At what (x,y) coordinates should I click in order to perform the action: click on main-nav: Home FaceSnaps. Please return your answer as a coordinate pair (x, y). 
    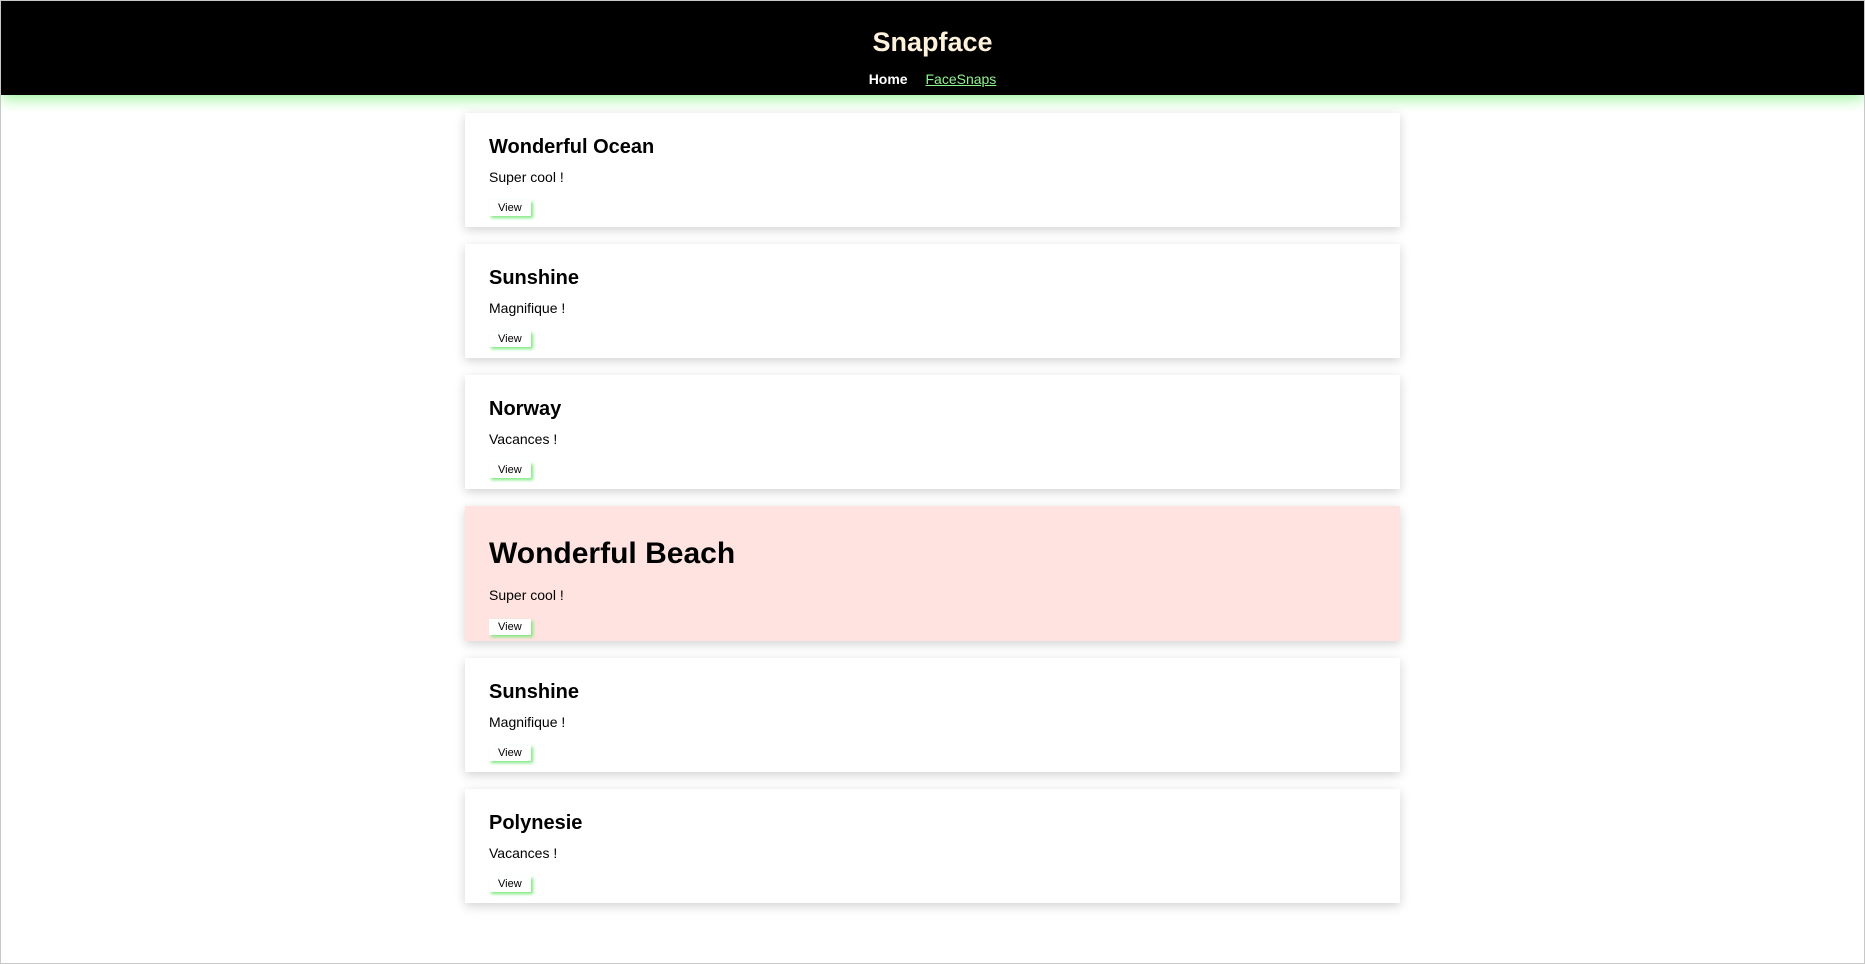
    Looking at the image, I should click on (932, 79).